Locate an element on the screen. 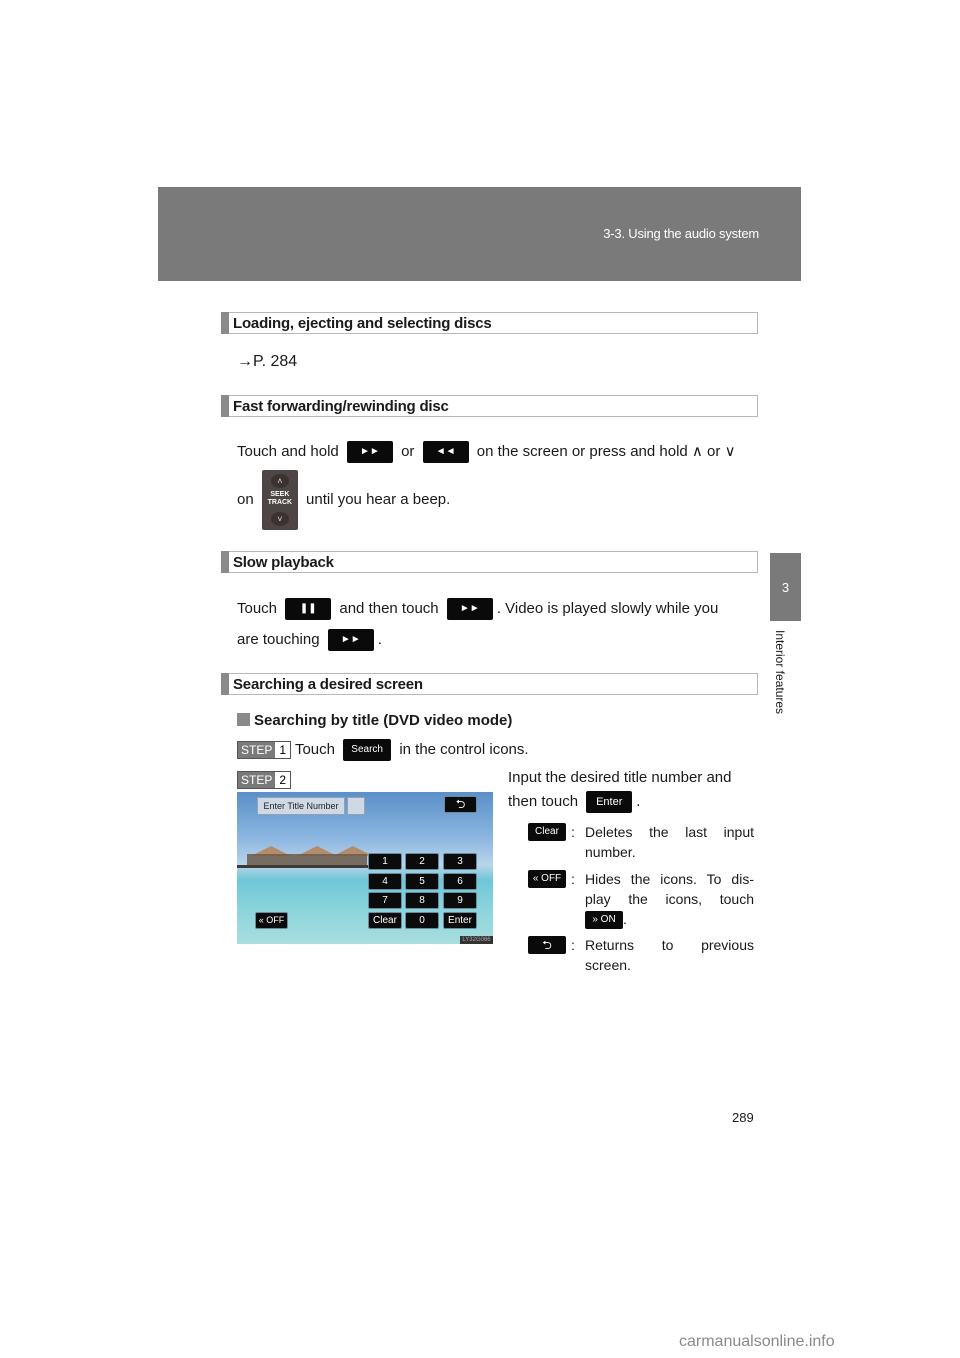  heading-text: Fast forwarding/rewinding disc is located at coordinates (341, 406).